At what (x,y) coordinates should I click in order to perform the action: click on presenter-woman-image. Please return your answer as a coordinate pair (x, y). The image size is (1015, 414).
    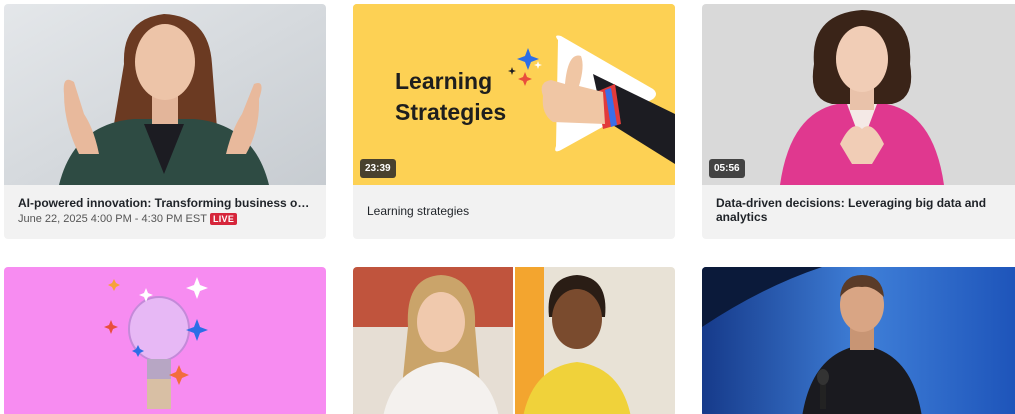
    Looking at the image, I should click on (165, 94).